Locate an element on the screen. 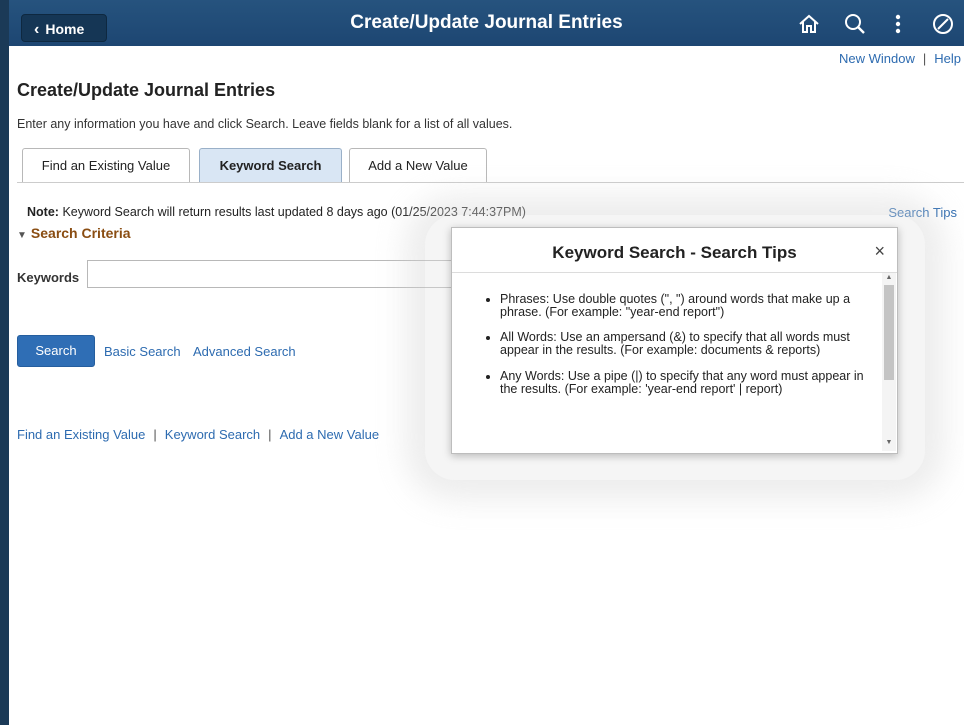 This screenshot has width=964, height=725. tab-divider is located at coordinates (490, 182).